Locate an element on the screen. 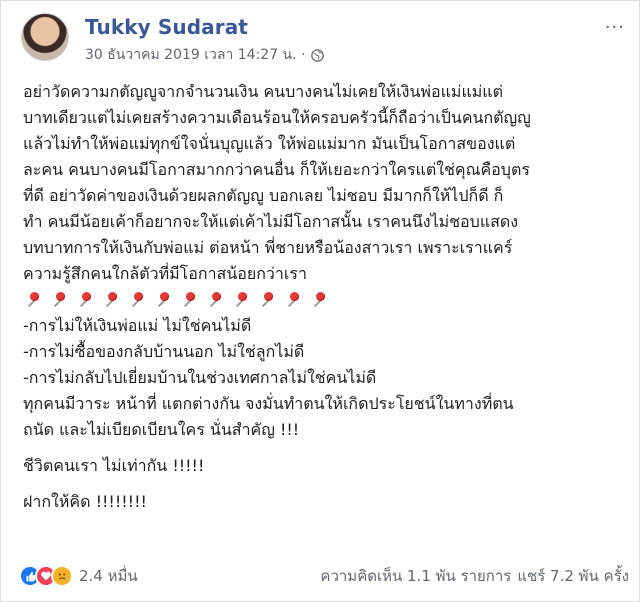 The height and width of the screenshot is (602, 640). pushpin-row is located at coordinates (323, 300).